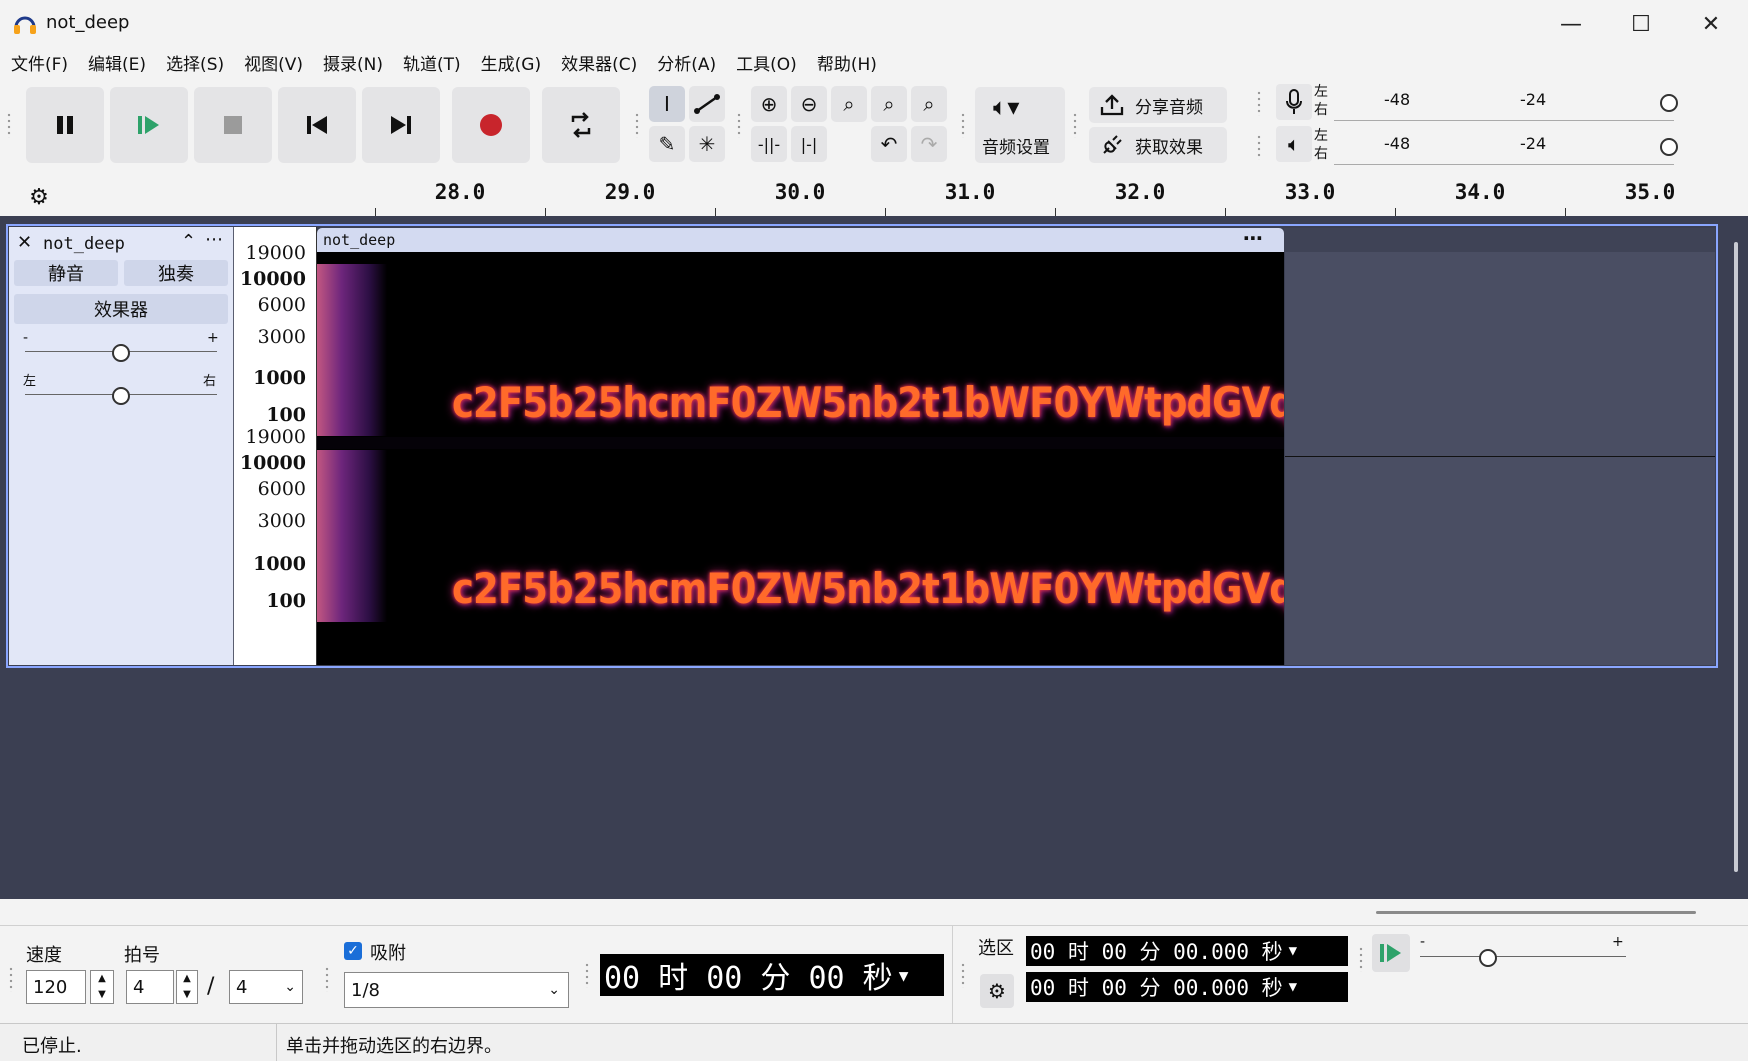 The height and width of the screenshot is (1061, 1748). What do you see at coordinates (707, 104) in the screenshot?
I see `envelope-tool-button` at bounding box center [707, 104].